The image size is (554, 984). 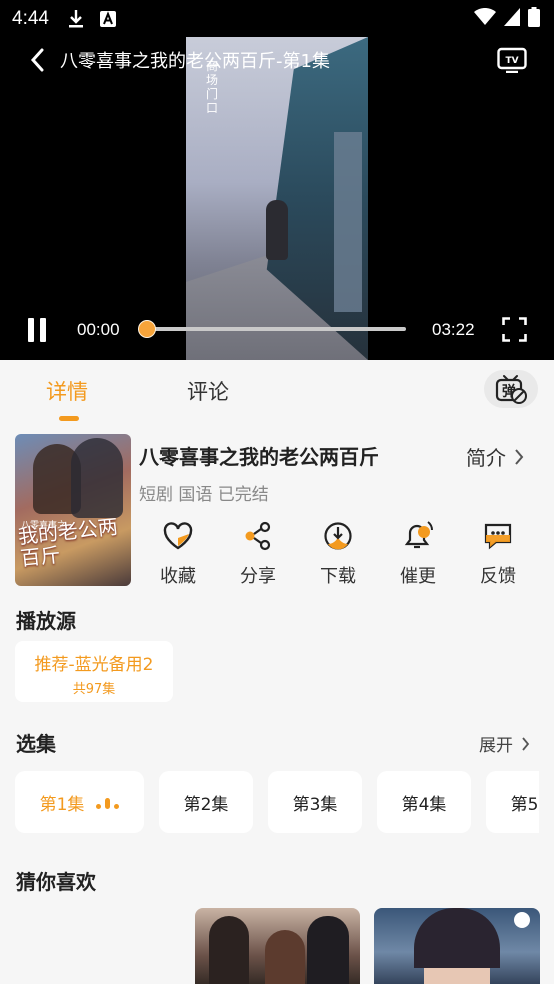 What do you see at coordinates (486, 458) in the screenshot?
I see `intro-label: 简介` at bounding box center [486, 458].